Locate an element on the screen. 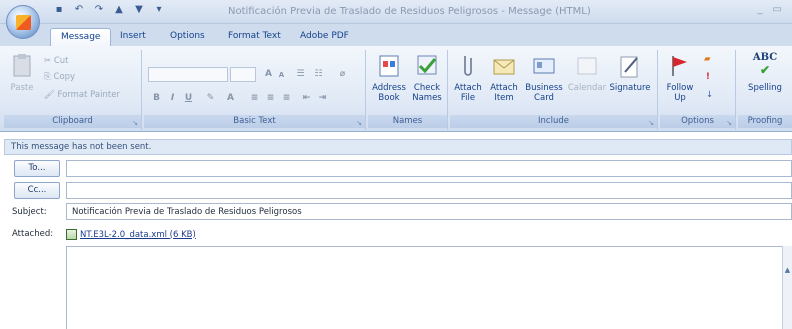  business-card-button: Business Card is located at coordinates (544, 77).